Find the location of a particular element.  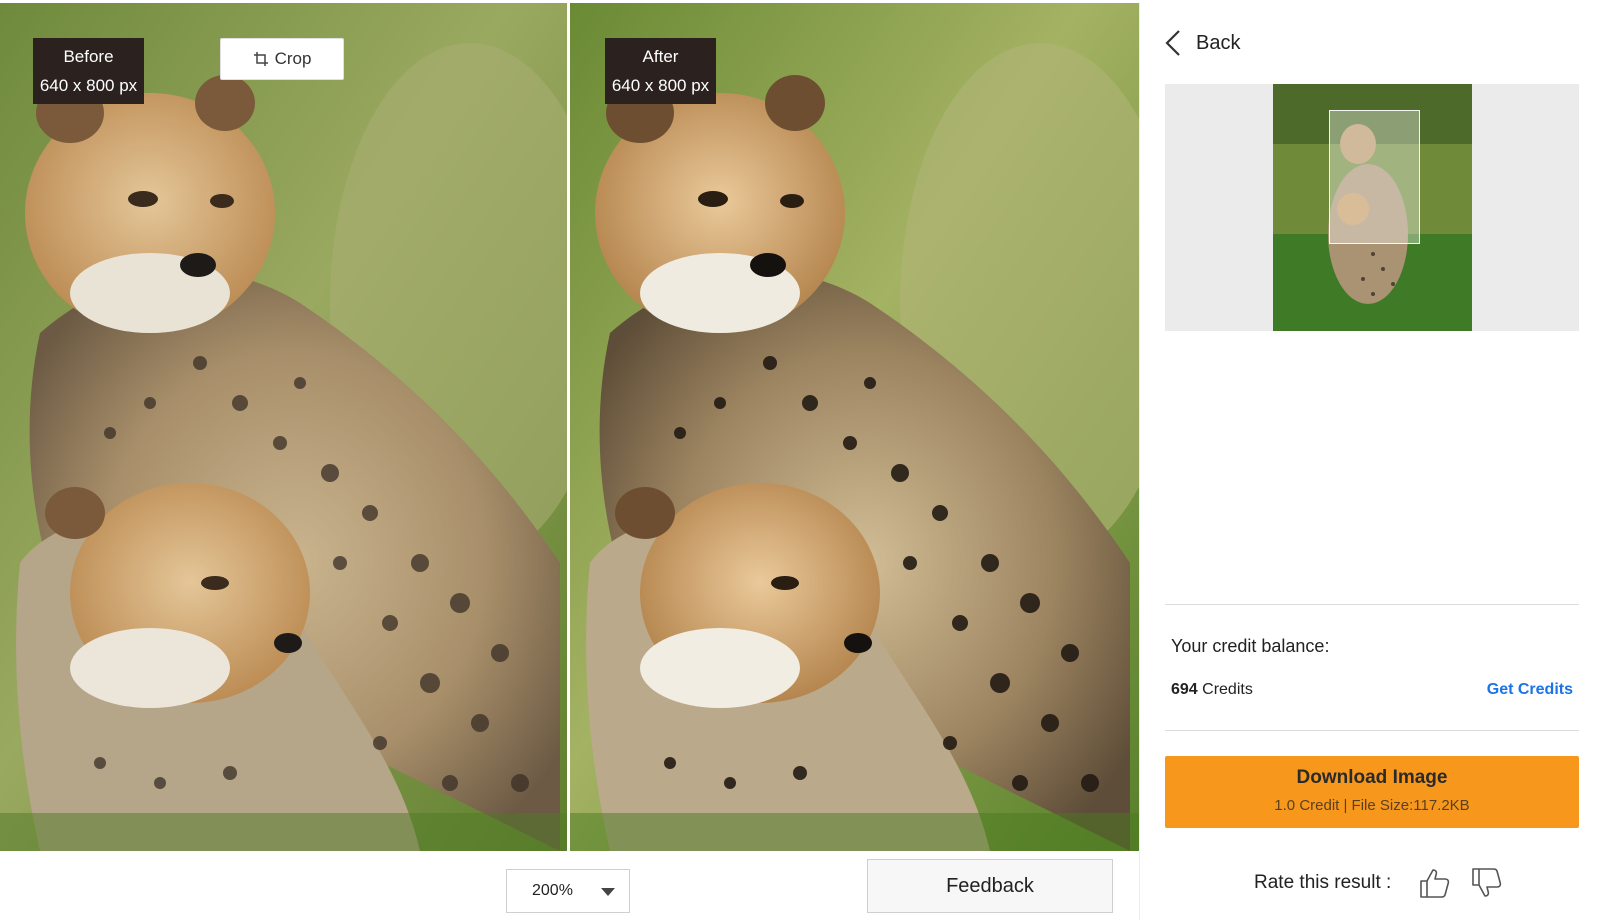

credit-balance-title: Your credit balance: is located at coordinates (1250, 646).